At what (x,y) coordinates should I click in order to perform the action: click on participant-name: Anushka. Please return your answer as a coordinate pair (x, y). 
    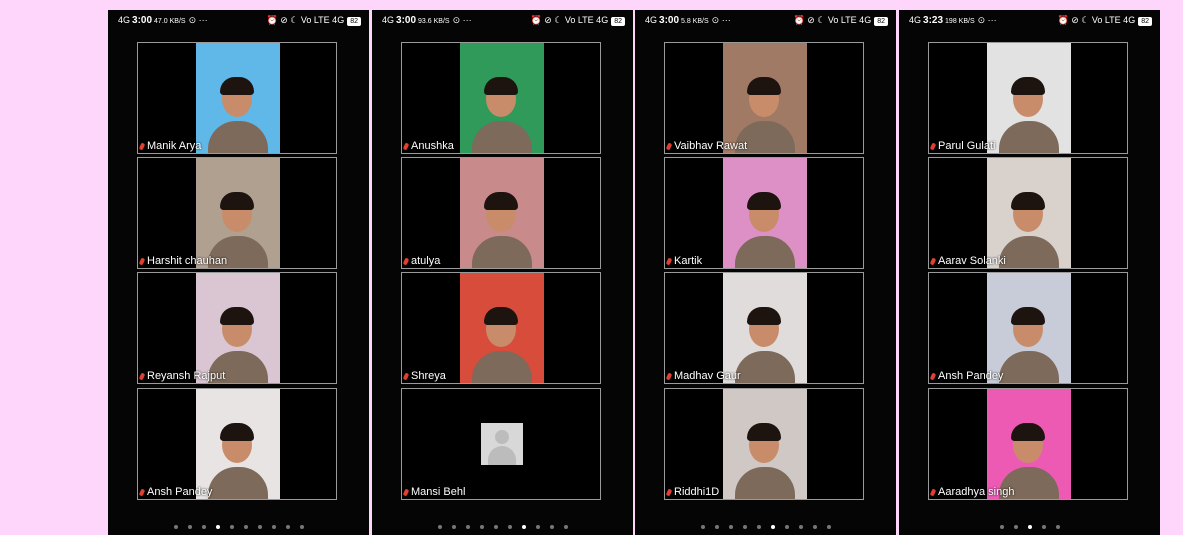
    Looking at the image, I should click on (432, 146).